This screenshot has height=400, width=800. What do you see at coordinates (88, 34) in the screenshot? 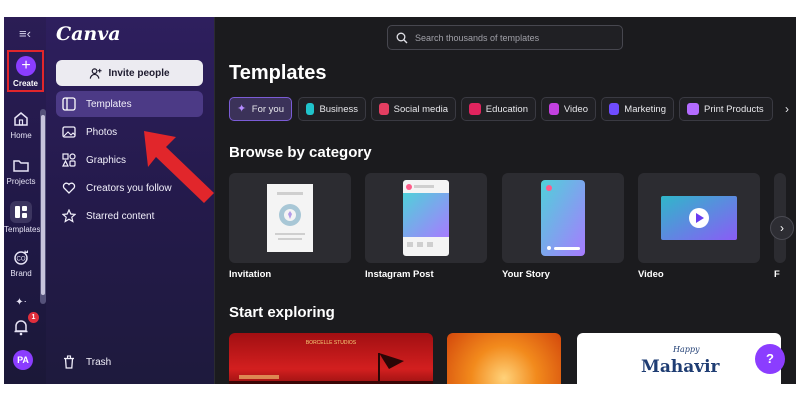
I see `canva-logo: Canva` at bounding box center [88, 34].